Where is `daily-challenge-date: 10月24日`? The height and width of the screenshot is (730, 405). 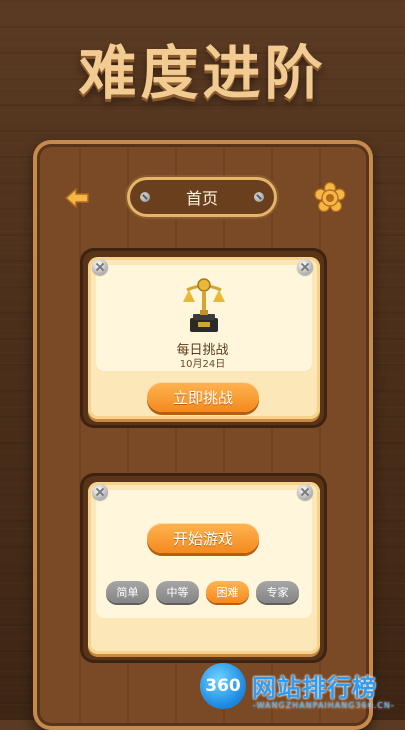
daily-challenge-date: 10月24日 is located at coordinates (202, 364).